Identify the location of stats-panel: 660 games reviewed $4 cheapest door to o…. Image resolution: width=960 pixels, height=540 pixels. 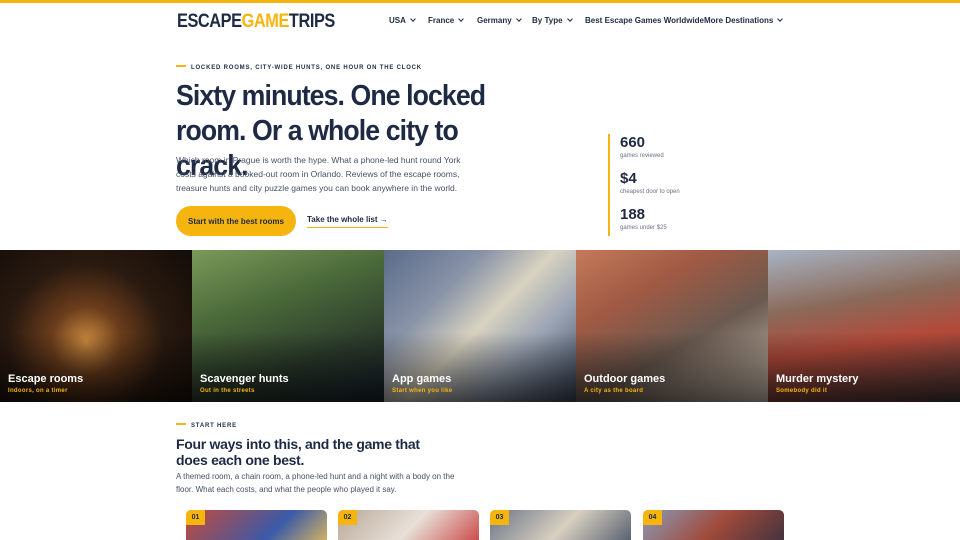
(668, 185).